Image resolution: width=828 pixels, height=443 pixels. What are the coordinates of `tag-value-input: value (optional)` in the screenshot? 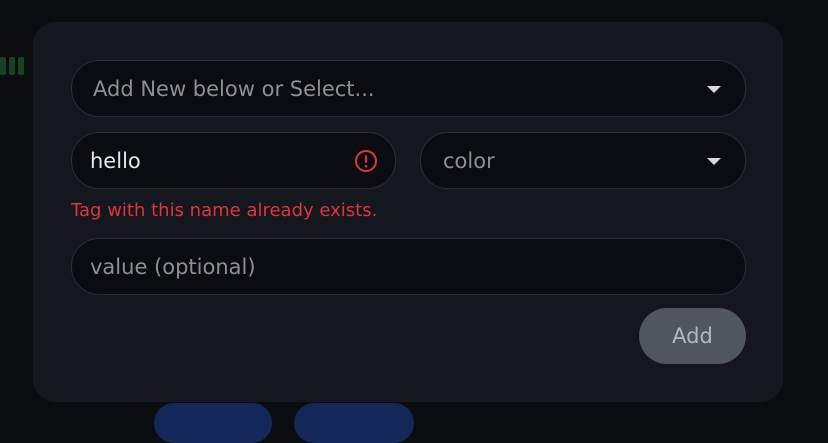 It's located at (408, 266).